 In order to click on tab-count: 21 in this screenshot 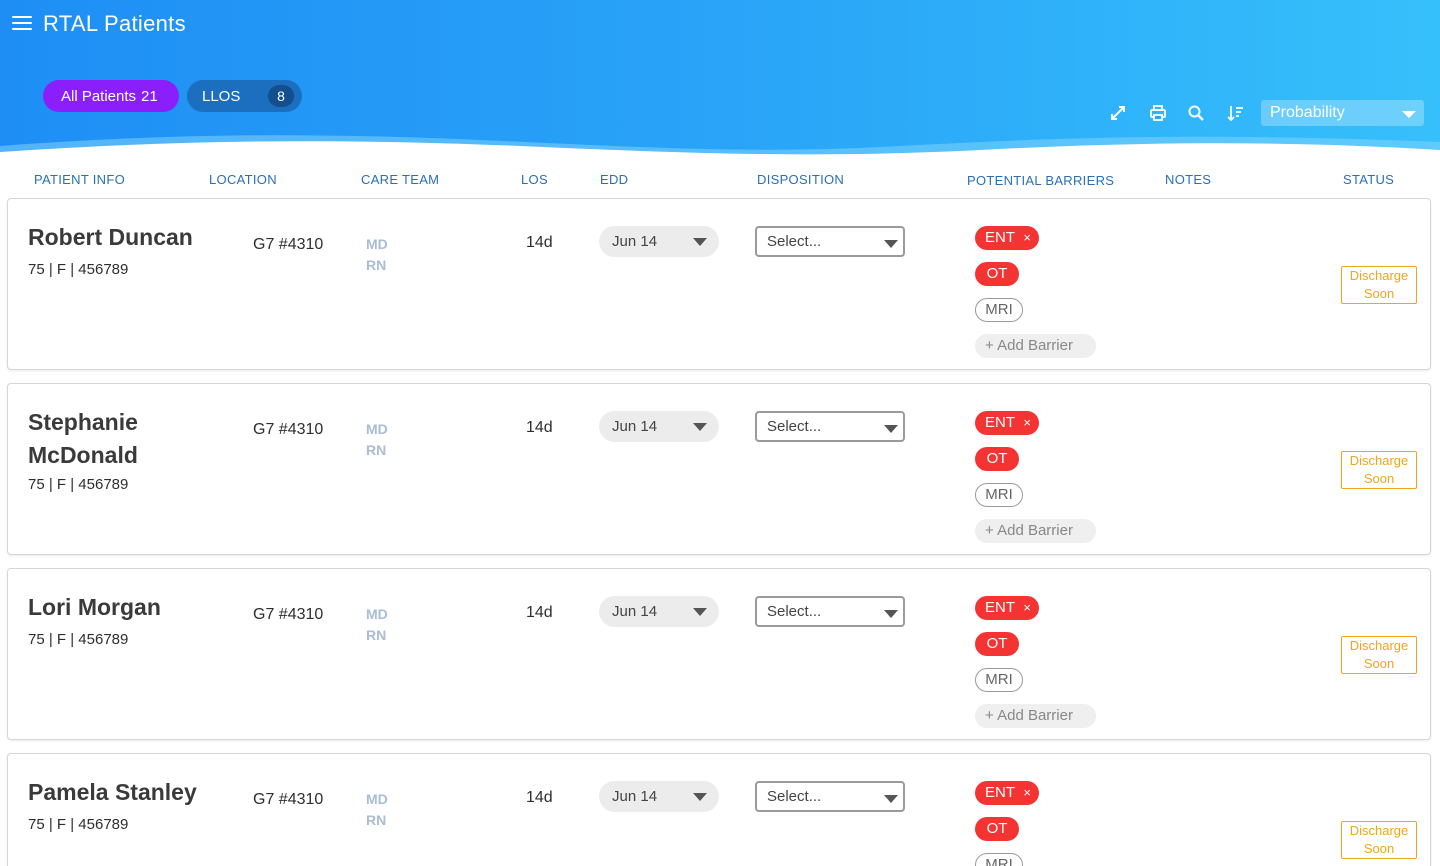, I will do `click(149, 96)`.